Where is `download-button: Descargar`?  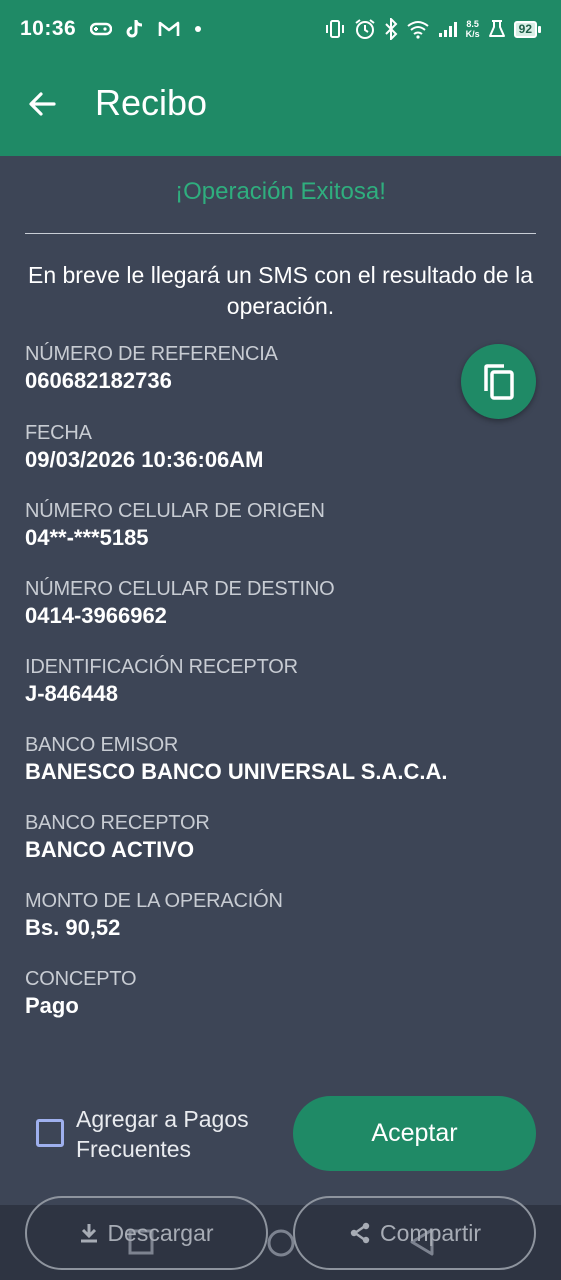
download-button: Descargar is located at coordinates (146, 1233).